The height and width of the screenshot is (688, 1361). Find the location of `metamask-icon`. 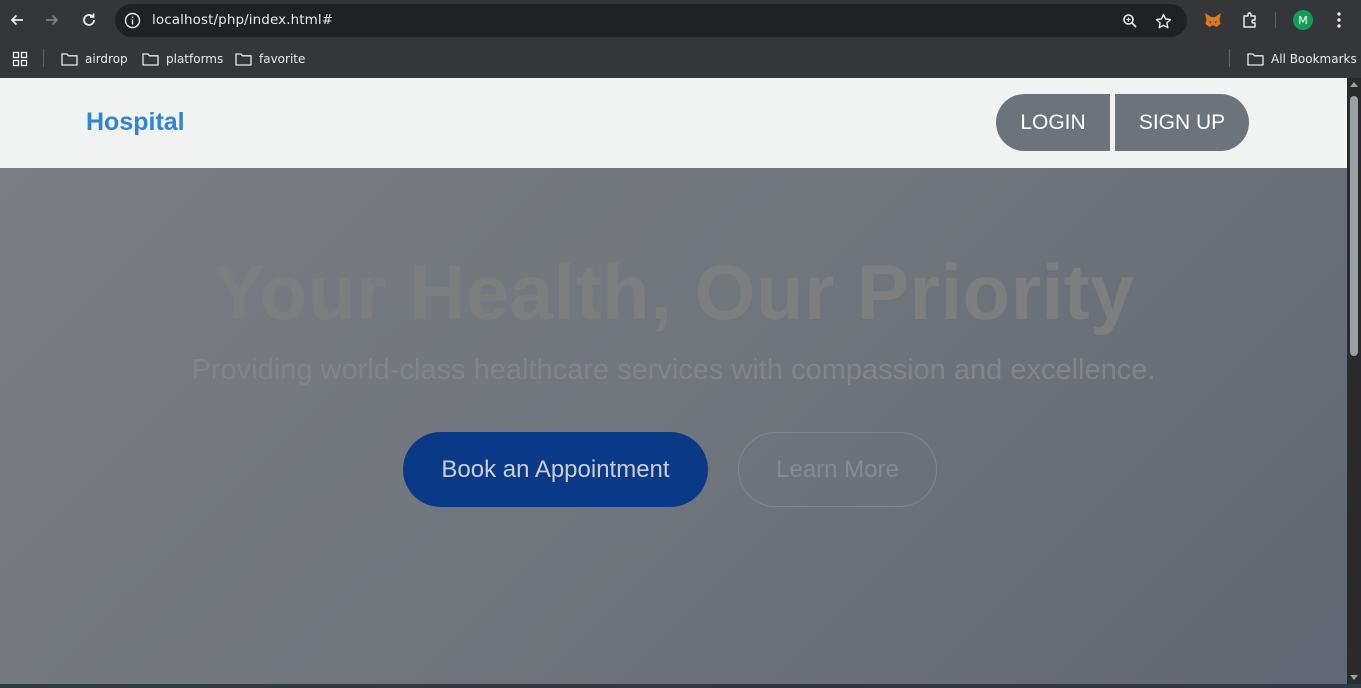

metamask-icon is located at coordinates (1213, 20).